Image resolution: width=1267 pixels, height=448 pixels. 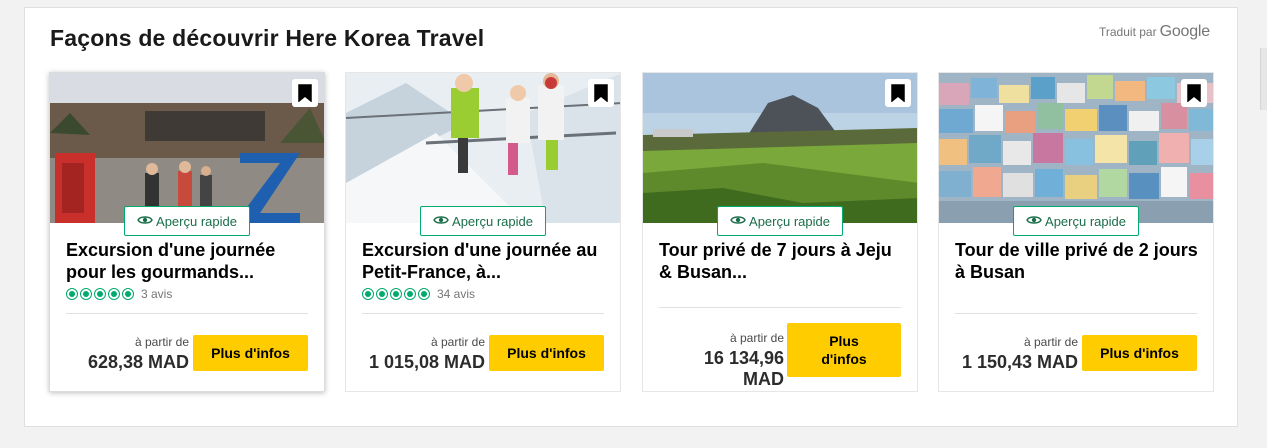 I want to click on price: 1 150,43 MAD, so click(x=1019, y=362).